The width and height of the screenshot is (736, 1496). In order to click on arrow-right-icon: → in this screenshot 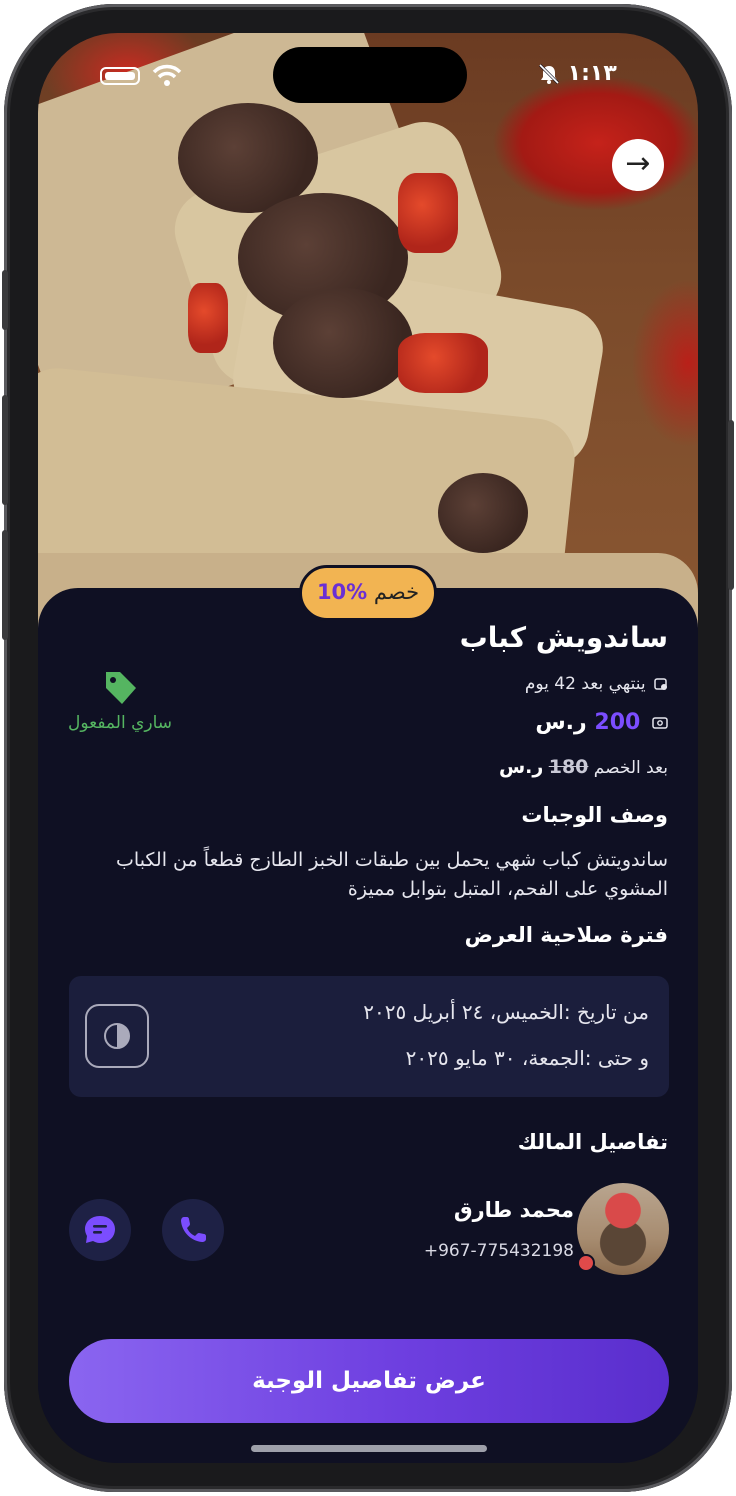, I will do `click(638, 163)`.